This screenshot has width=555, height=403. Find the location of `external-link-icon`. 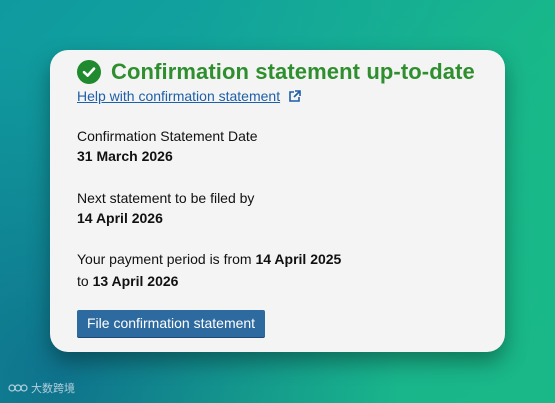

external-link-icon is located at coordinates (294, 96).